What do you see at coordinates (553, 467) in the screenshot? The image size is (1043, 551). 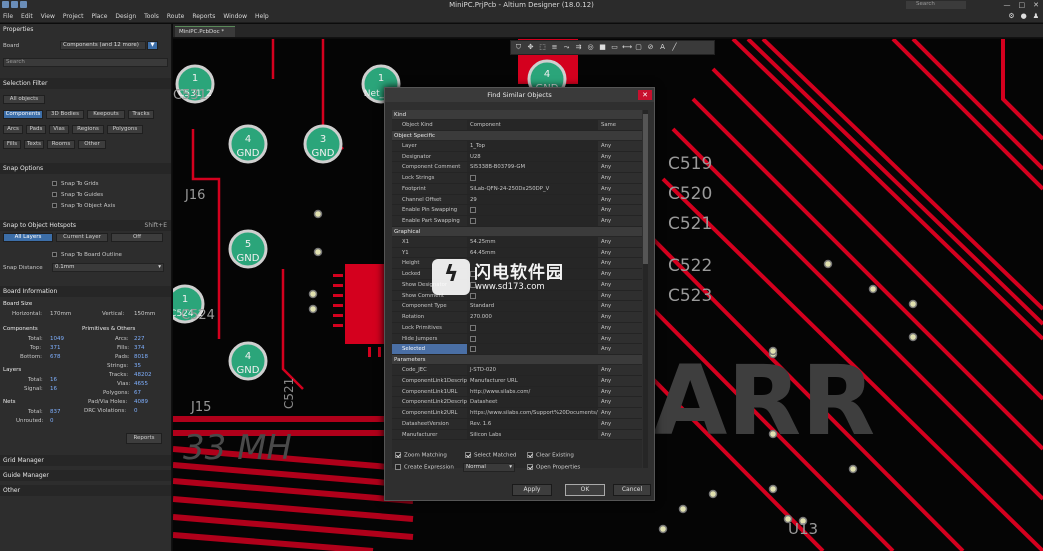 I see `open-properties-option: Open Properties` at bounding box center [553, 467].